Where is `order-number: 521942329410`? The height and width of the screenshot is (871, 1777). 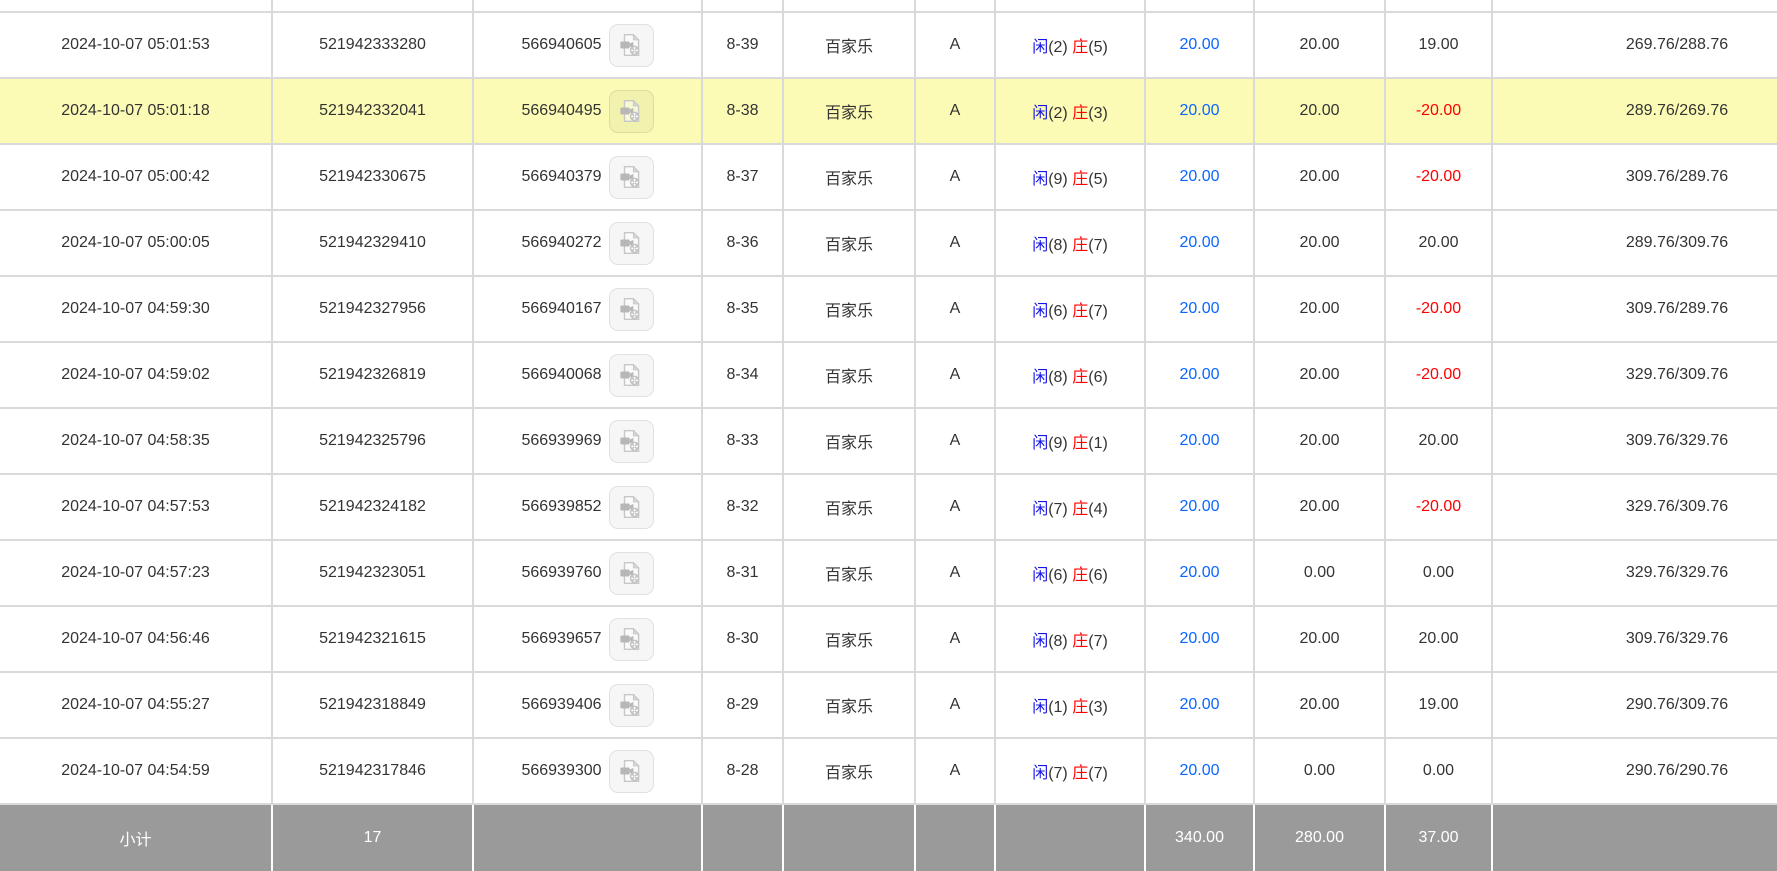 order-number: 521942329410 is located at coordinates (372, 243).